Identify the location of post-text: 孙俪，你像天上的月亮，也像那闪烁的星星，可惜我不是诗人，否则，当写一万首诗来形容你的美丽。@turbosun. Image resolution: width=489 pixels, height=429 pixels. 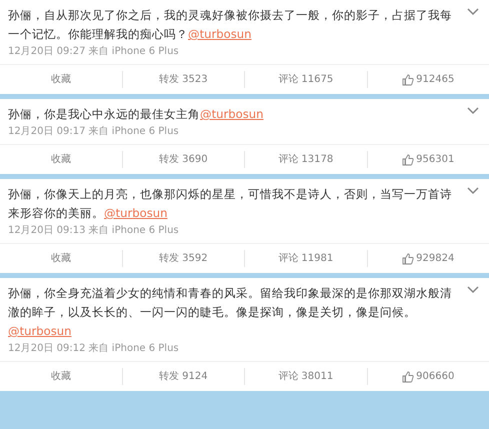
(230, 204).